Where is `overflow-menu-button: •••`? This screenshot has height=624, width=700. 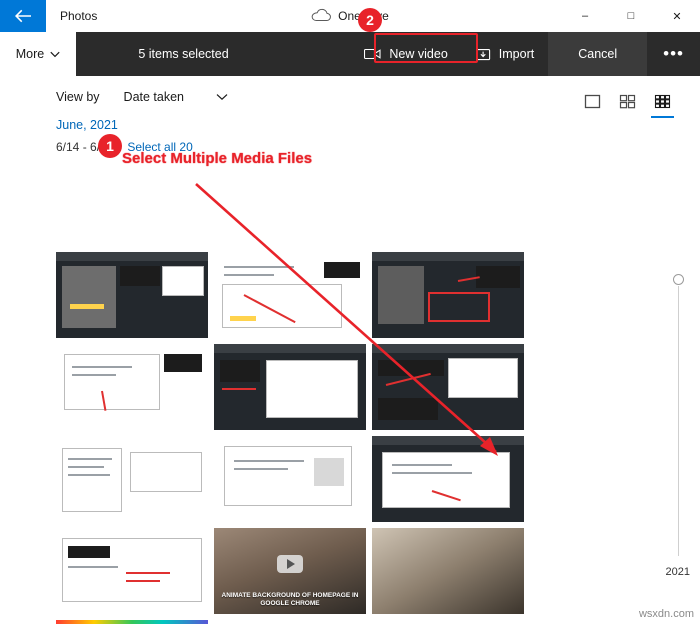 overflow-menu-button: ••• is located at coordinates (673, 54).